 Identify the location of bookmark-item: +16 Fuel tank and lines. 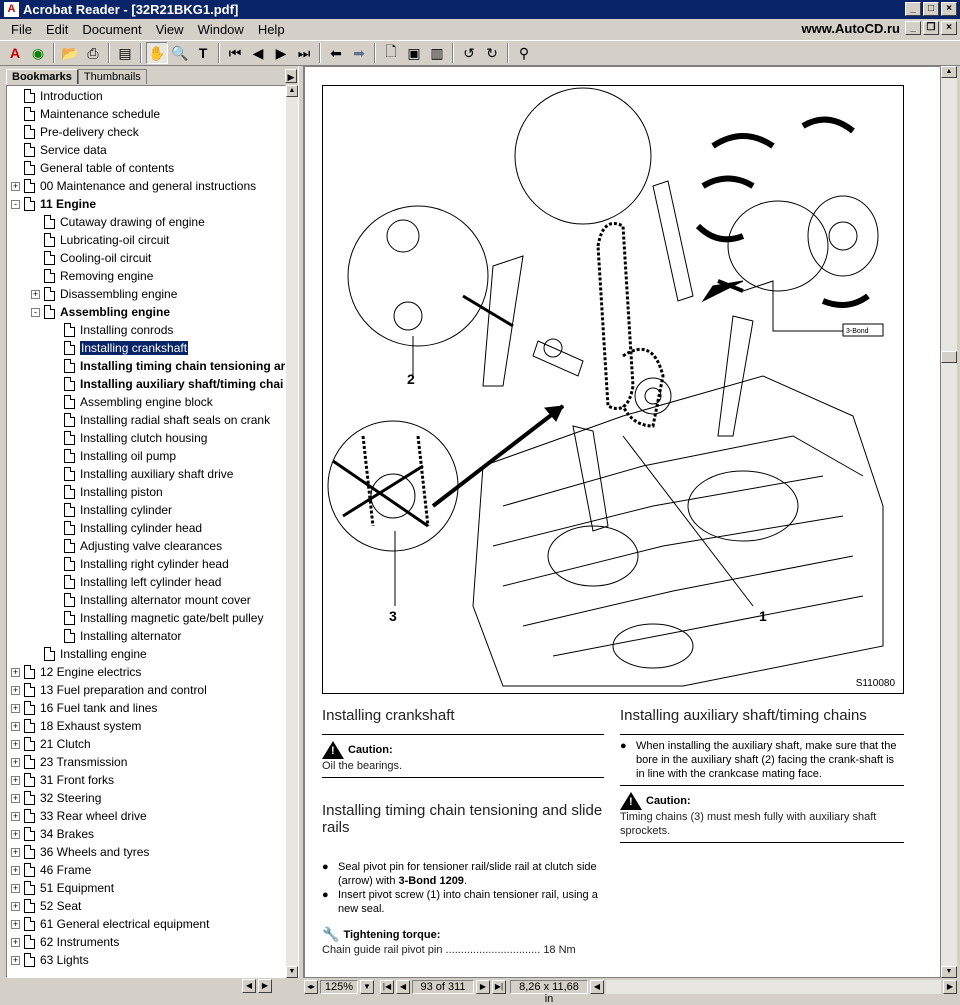
(84, 708).